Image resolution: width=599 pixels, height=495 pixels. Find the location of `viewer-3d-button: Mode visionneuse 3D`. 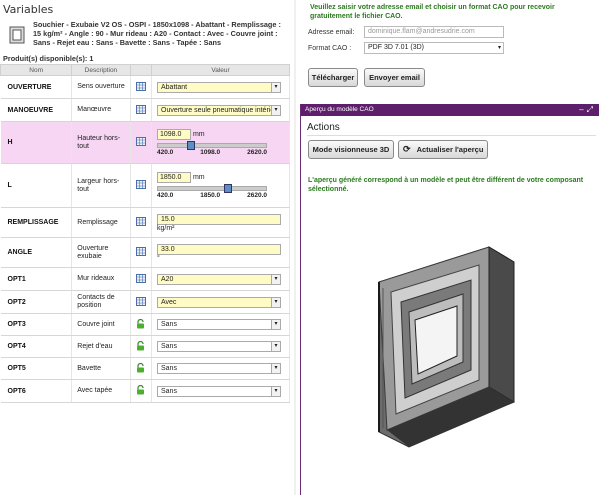

viewer-3d-button: Mode visionneuse 3D is located at coordinates (351, 149).